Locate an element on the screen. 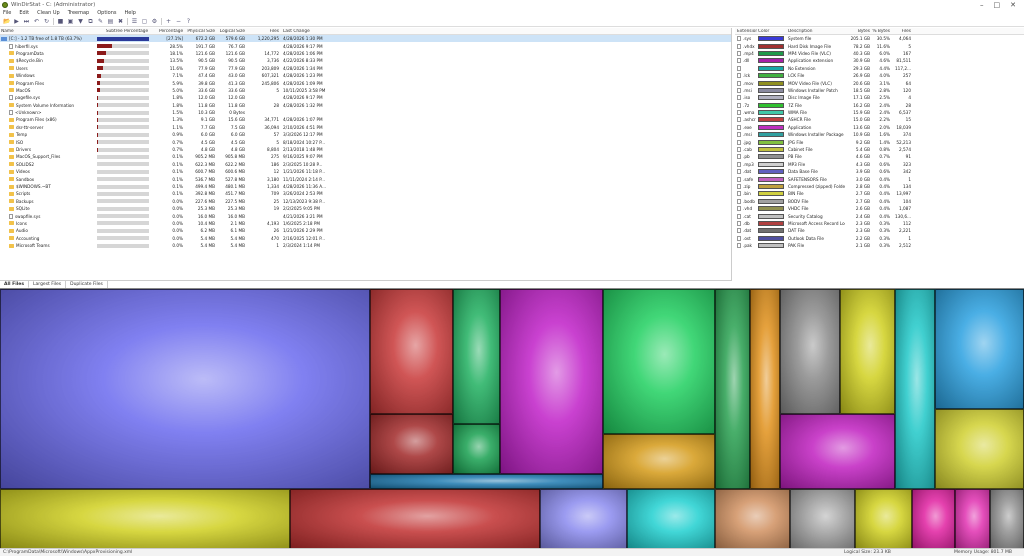 This screenshot has width=1024, height=556. folder-icon: ▢ is located at coordinates (144, 21).